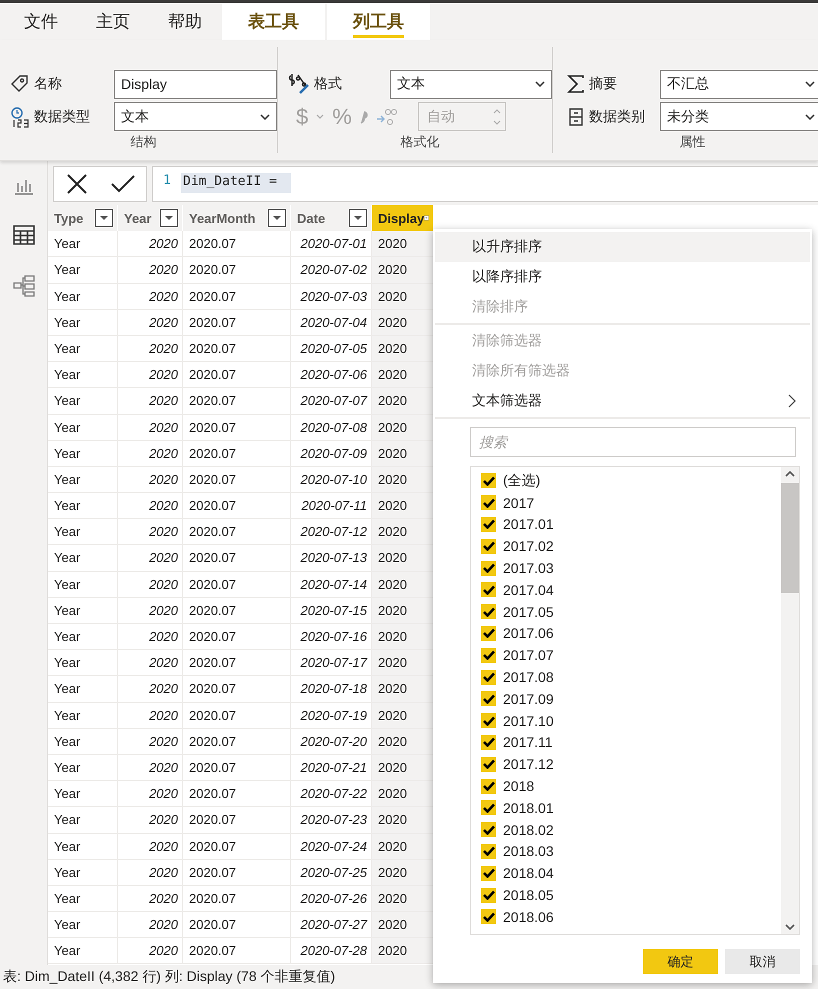 Image resolution: width=818 pixels, height=989 pixels. Describe the element at coordinates (528, 916) in the screenshot. I see `value-label: 2018.06` at that location.